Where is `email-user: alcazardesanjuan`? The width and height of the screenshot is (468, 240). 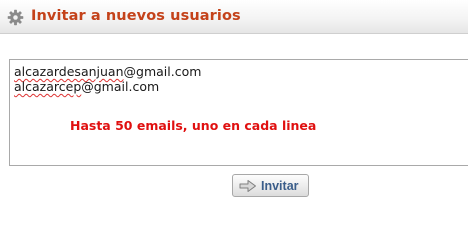 email-user: alcazardesanjuan is located at coordinates (69, 71).